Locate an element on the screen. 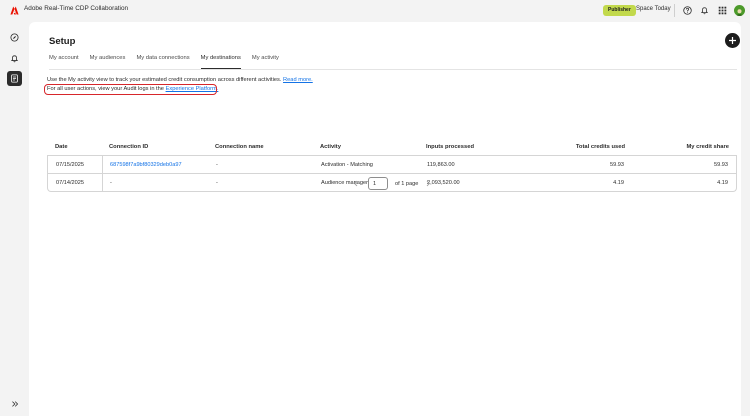 This screenshot has width=750, height=416. col-header-date: Date is located at coordinates (61, 147).